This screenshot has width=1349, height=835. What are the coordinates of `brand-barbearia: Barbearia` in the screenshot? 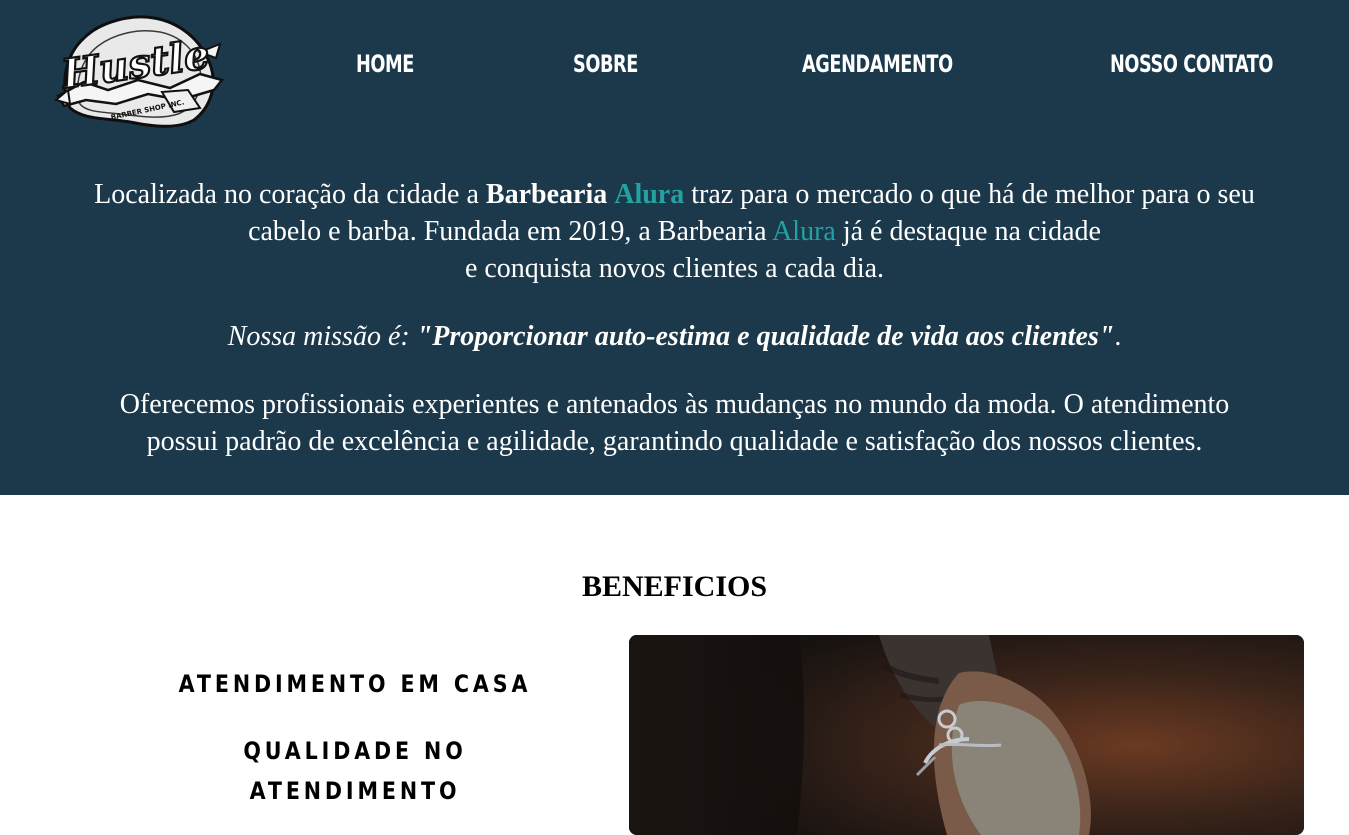 It's located at (546, 194).